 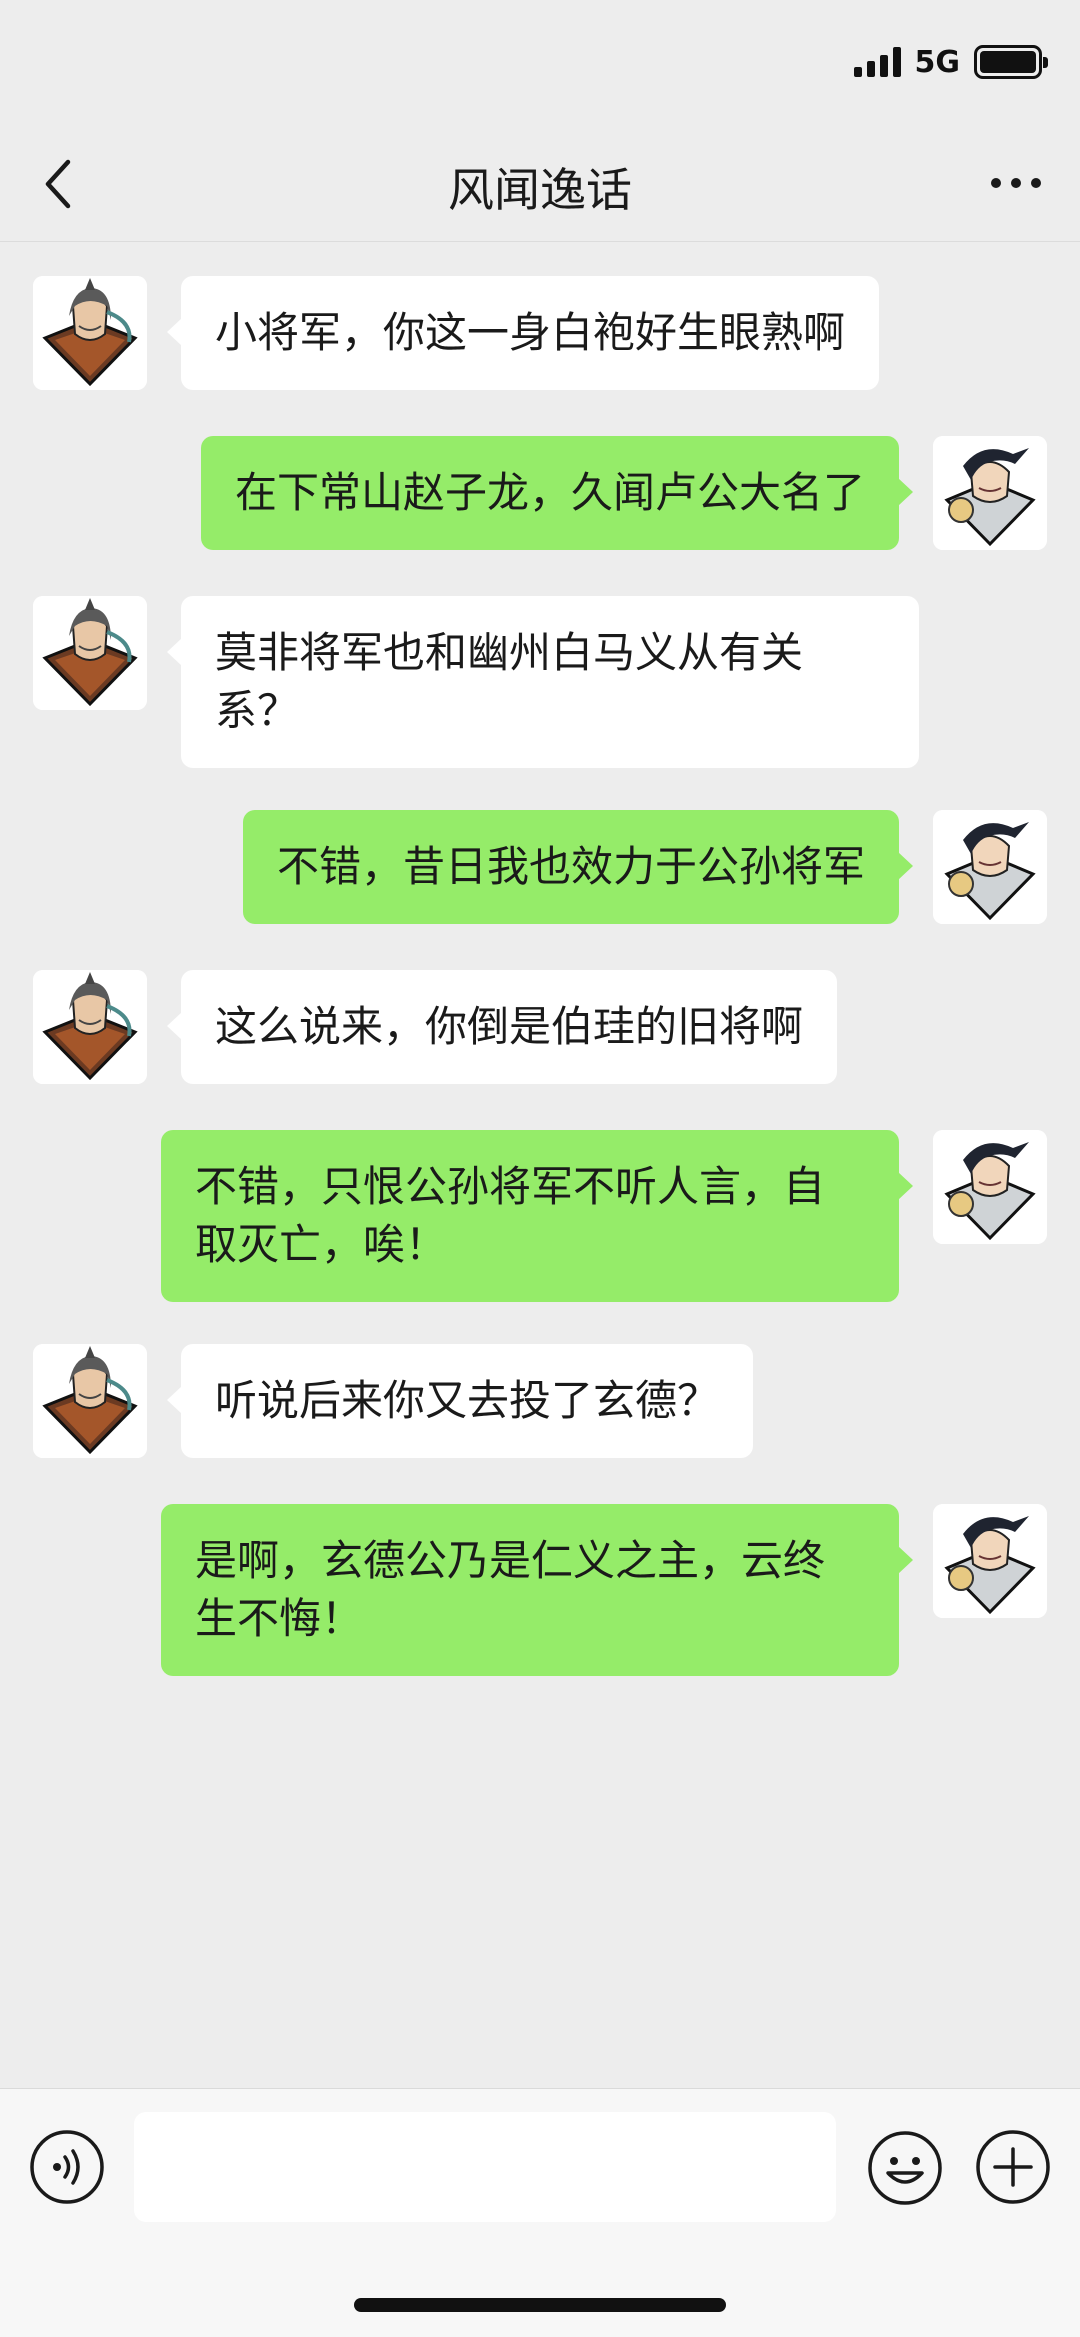 I want to click on emoji-icon, so click(x=905, y=2168).